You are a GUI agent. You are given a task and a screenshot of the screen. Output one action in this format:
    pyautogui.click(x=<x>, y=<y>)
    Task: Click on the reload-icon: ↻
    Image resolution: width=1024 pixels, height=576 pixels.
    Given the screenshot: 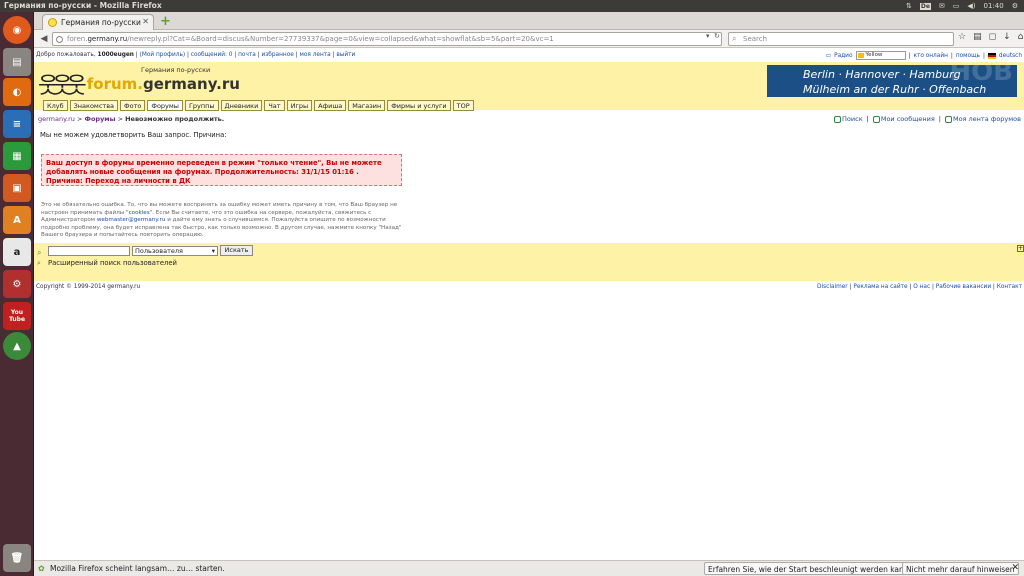 What is the action you would take?
    pyautogui.click(x=717, y=36)
    